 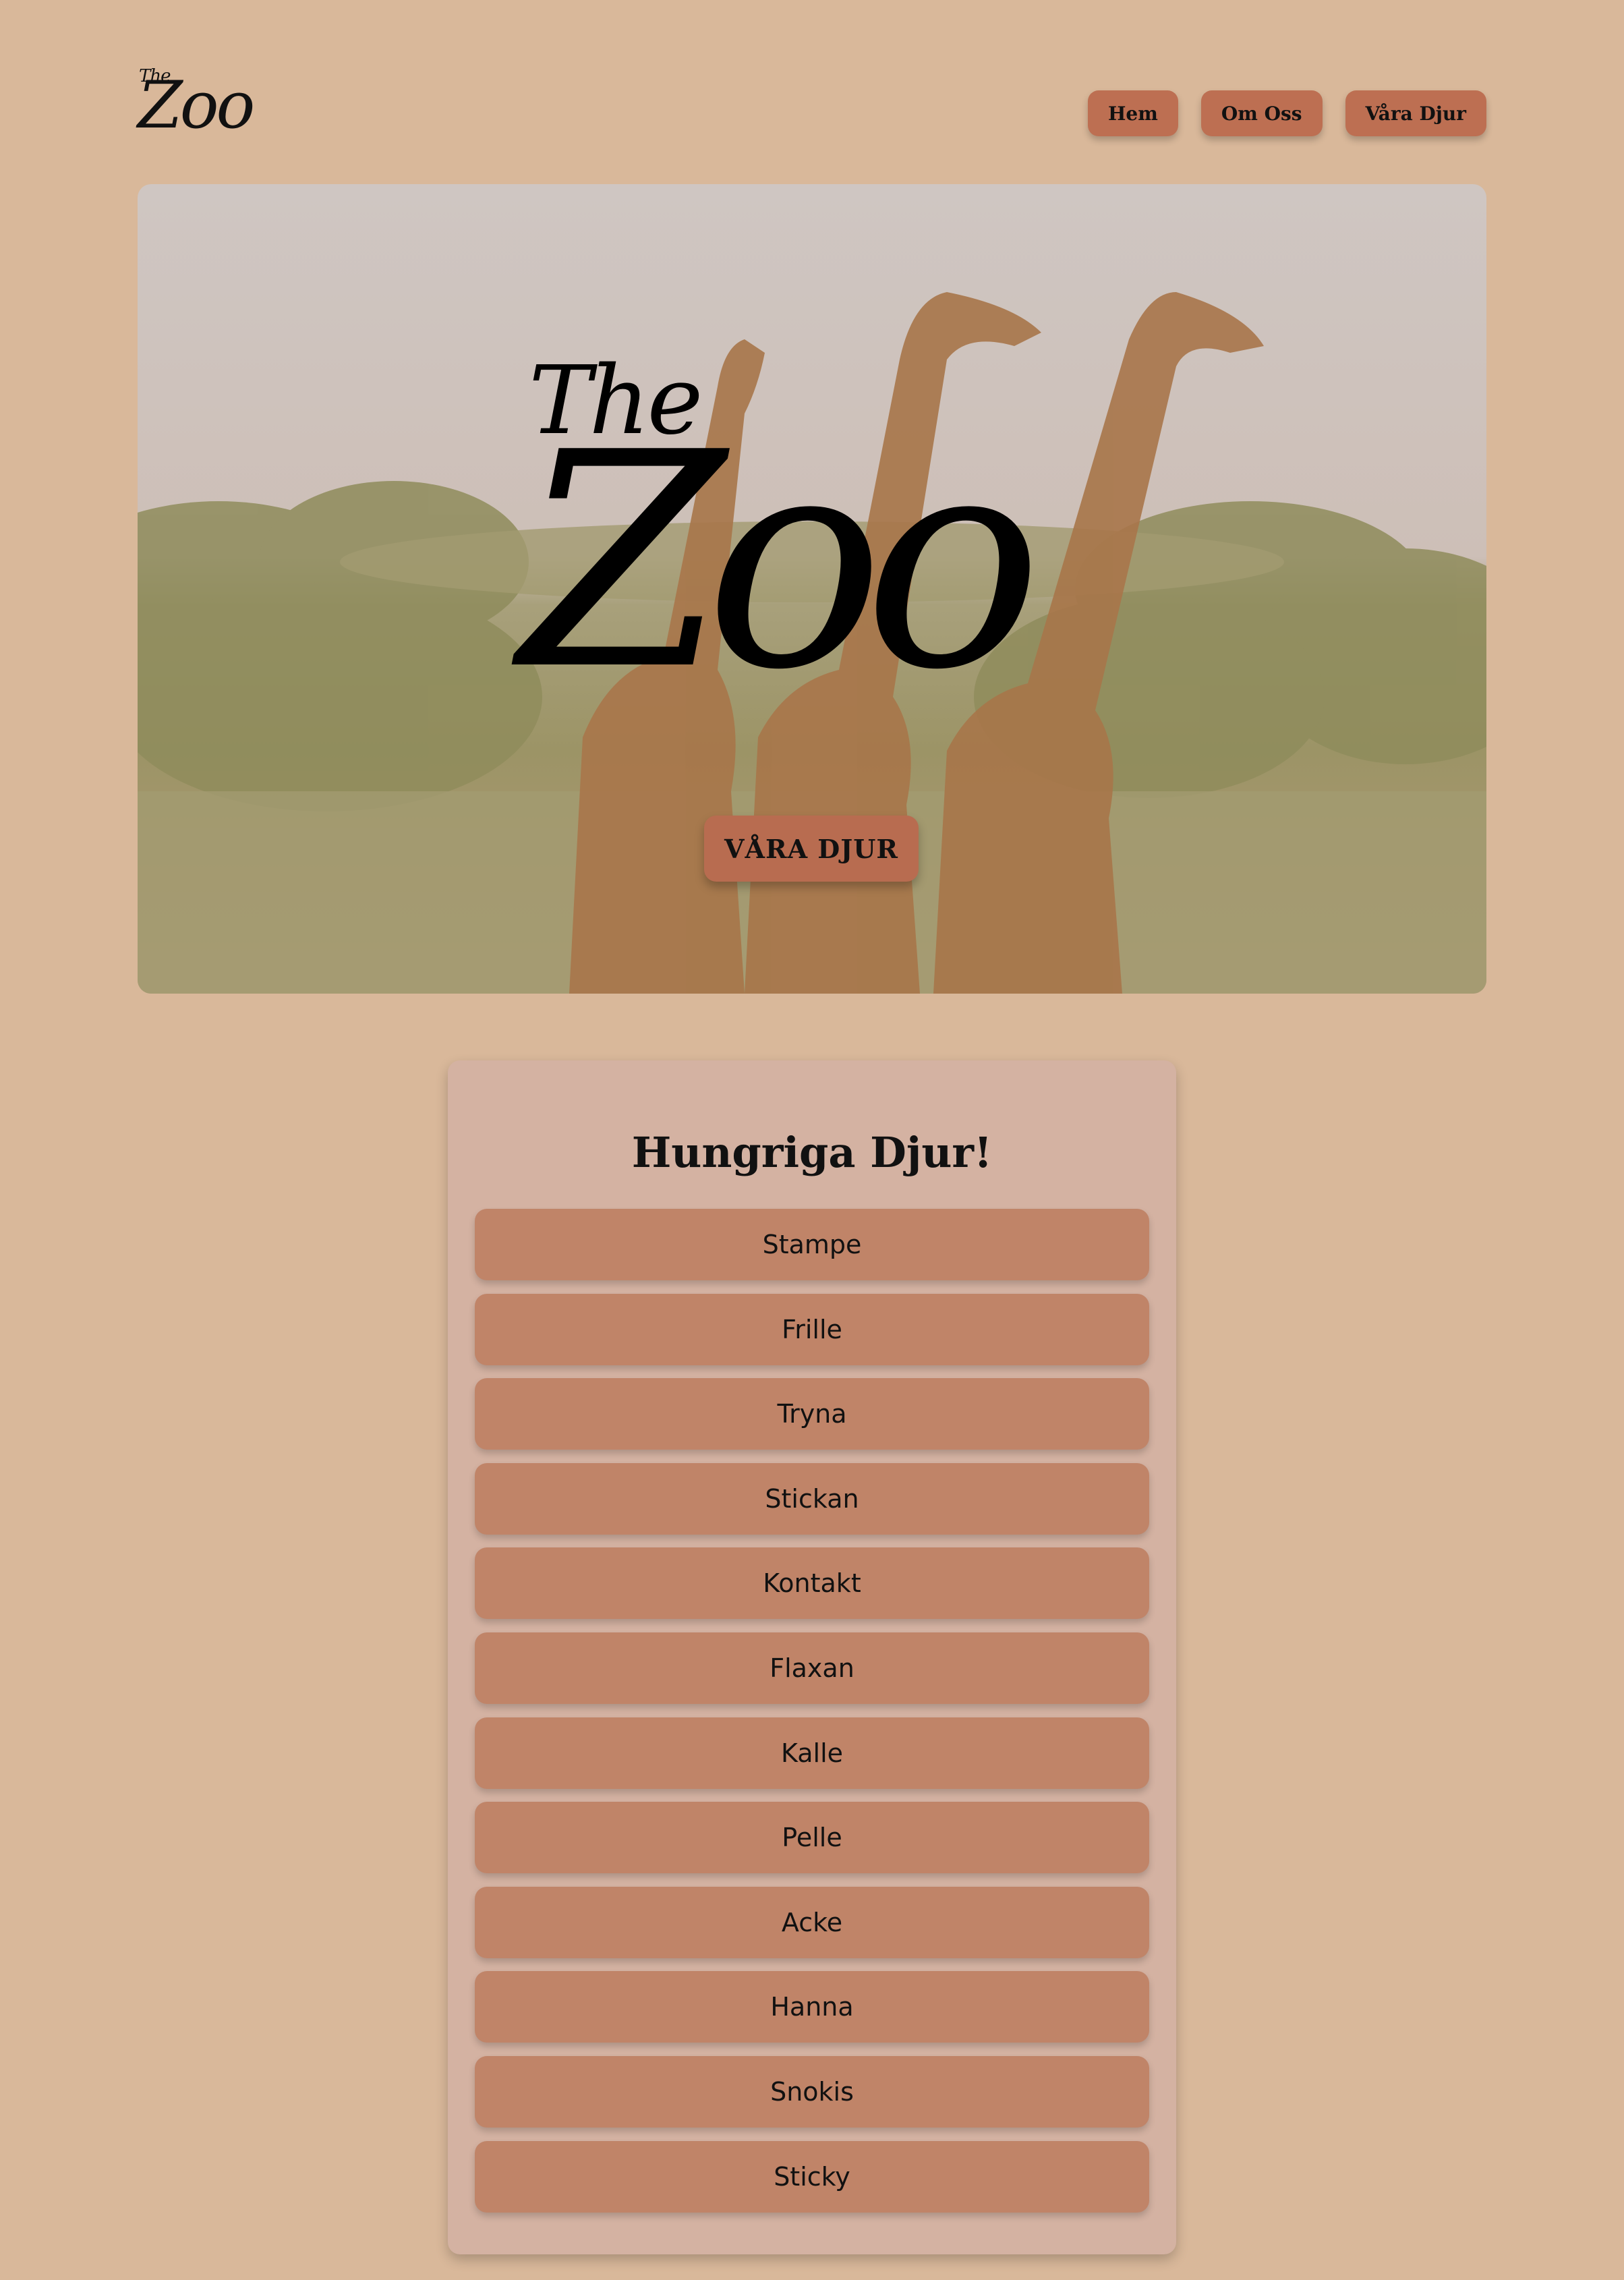 What do you see at coordinates (812, 849) in the screenshot?
I see `hero-vara-djur-button: VÅRA DJUR` at bounding box center [812, 849].